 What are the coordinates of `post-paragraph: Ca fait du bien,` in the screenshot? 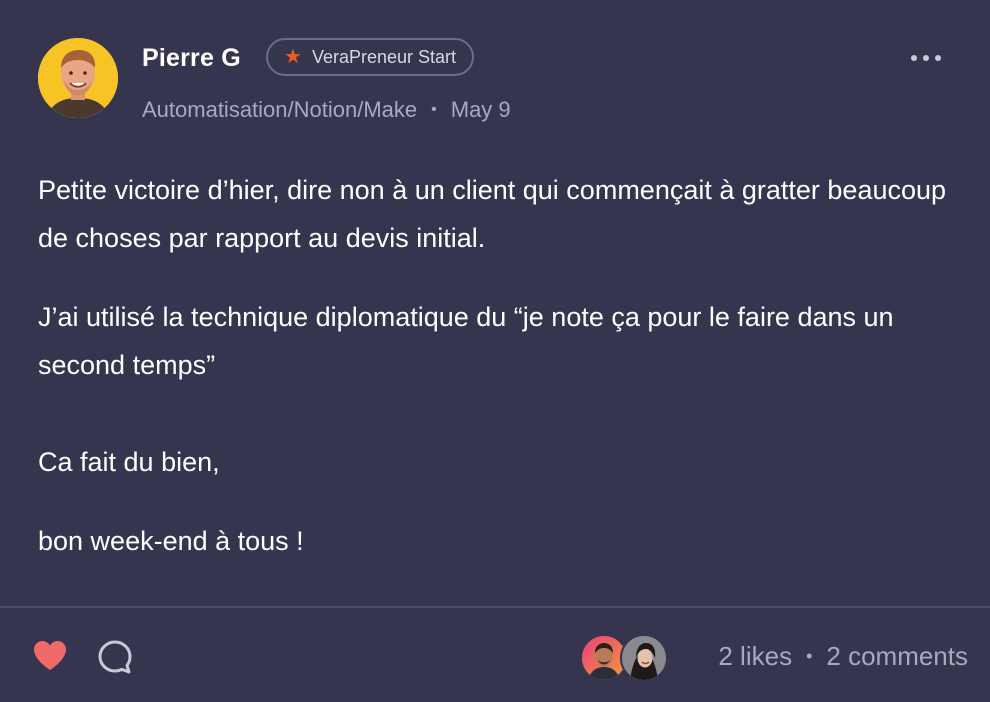 It's located at (129, 462).